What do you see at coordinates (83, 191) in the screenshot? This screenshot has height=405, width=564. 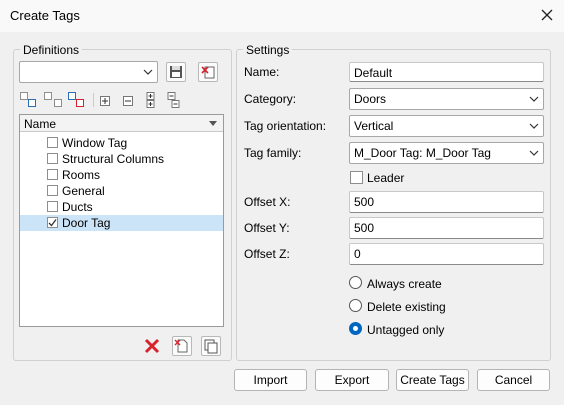 I see `list-item-label: General` at bounding box center [83, 191].